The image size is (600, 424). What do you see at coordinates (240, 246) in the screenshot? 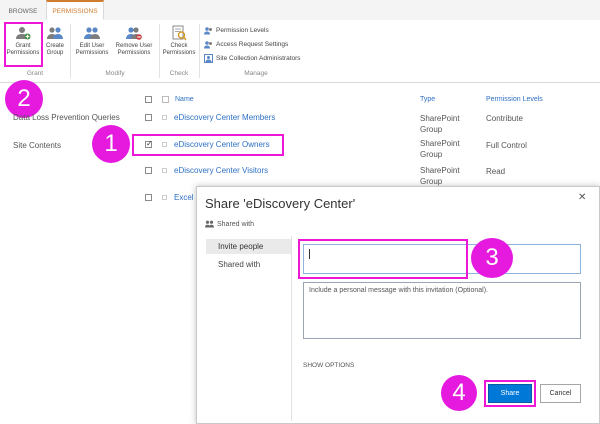
I see `side-item-invite-people: Invite people` at bounding box center [240, 246].